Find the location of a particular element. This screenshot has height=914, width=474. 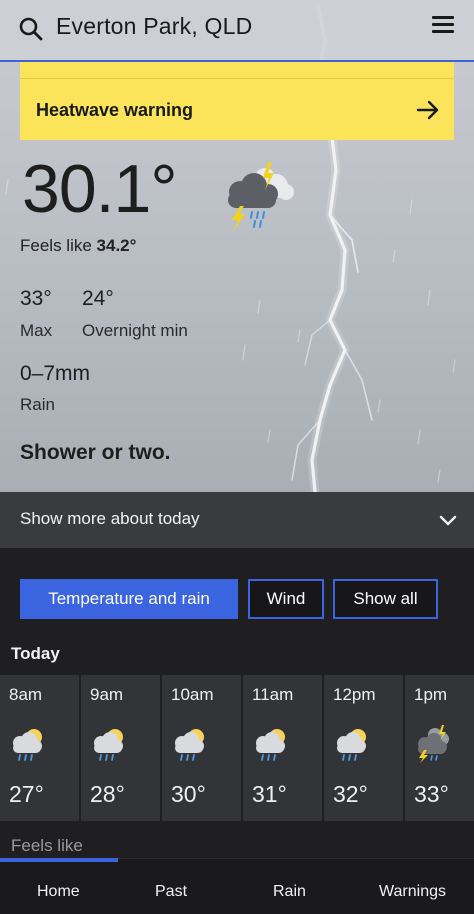

nav-warnings: Warnings is located at coordinates (412, 892).